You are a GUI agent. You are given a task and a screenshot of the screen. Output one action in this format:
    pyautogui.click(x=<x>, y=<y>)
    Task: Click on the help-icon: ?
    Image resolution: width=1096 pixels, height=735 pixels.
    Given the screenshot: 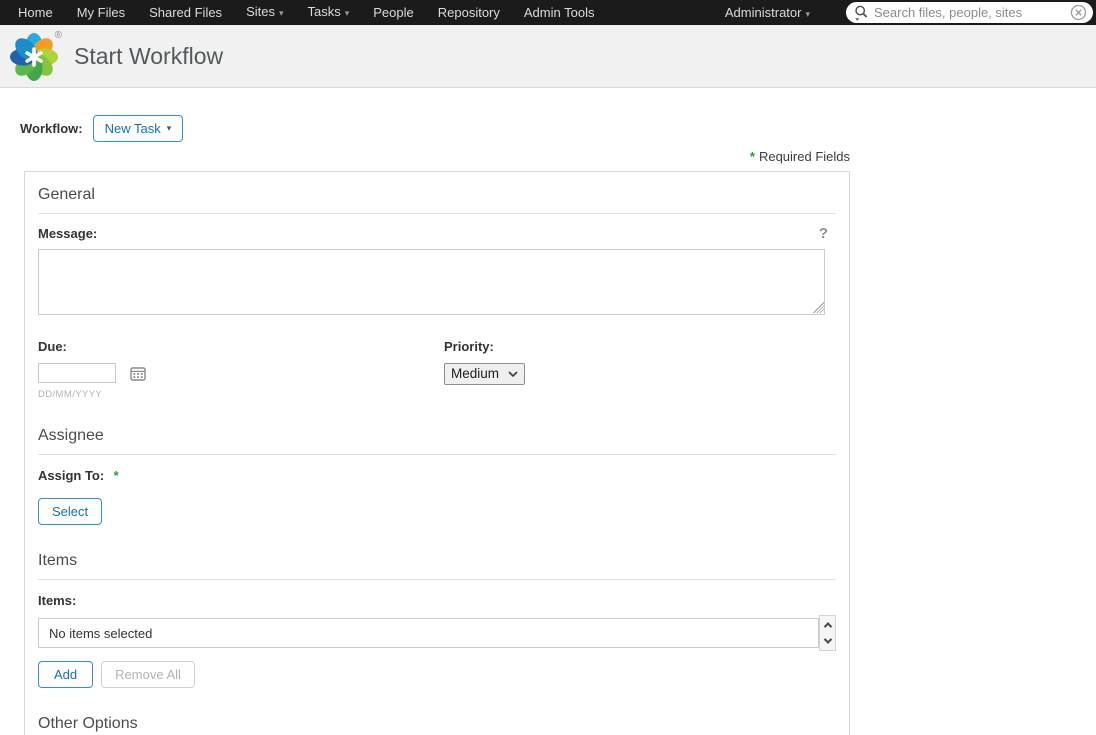 What is the action you would take?
    pyautogui.click(x=827, y=233)
    